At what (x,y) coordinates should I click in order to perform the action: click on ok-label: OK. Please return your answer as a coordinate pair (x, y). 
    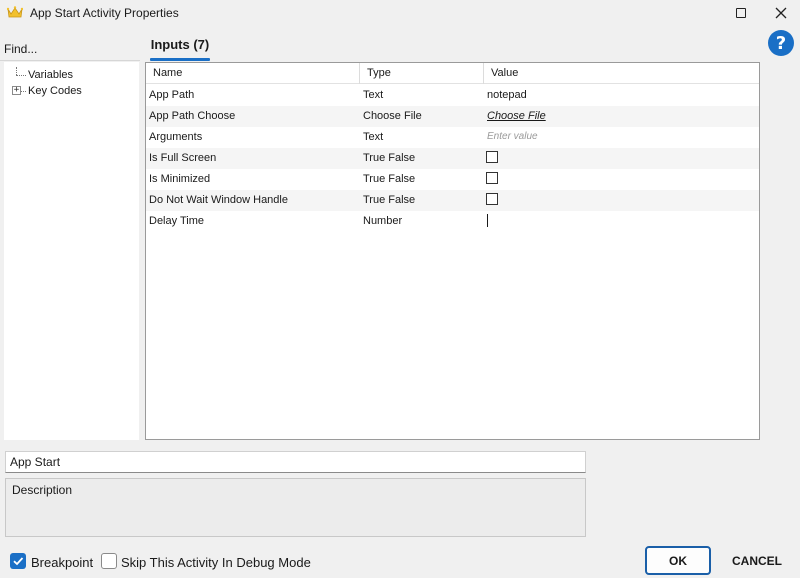
    Looking at the image, I should click on (678, 560).